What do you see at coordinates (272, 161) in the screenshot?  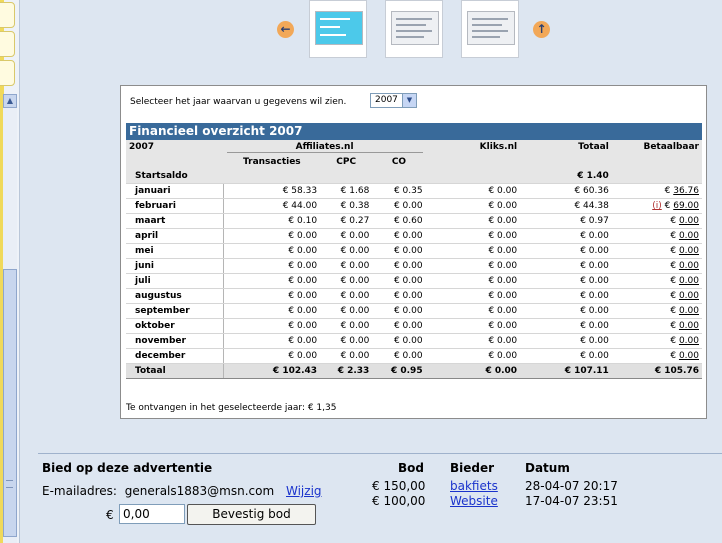 I see `col-transacties: Transacties` at bounding box center [272, 161].